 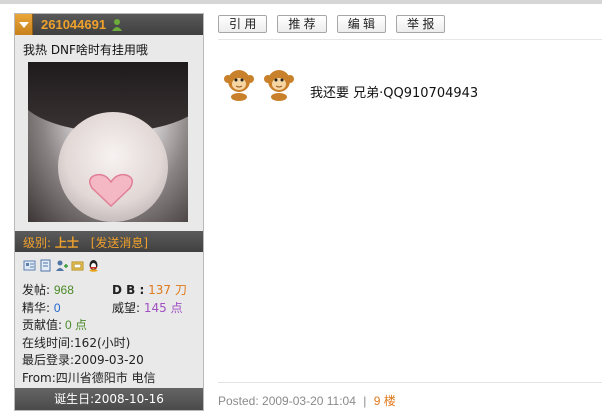 I want to click on toolbar-divider, so click(x=410, y=39).